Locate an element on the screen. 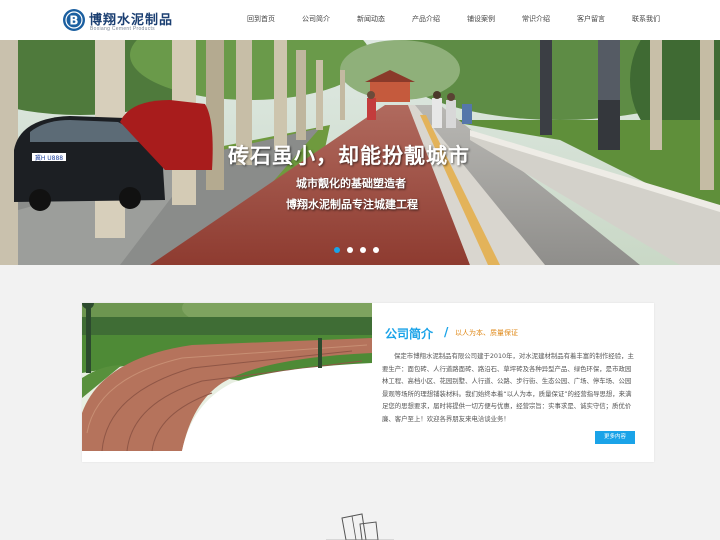 The image size is (720, 540). nav-item-knowledge: 常识介绍 is located at coordinates (536, 19).